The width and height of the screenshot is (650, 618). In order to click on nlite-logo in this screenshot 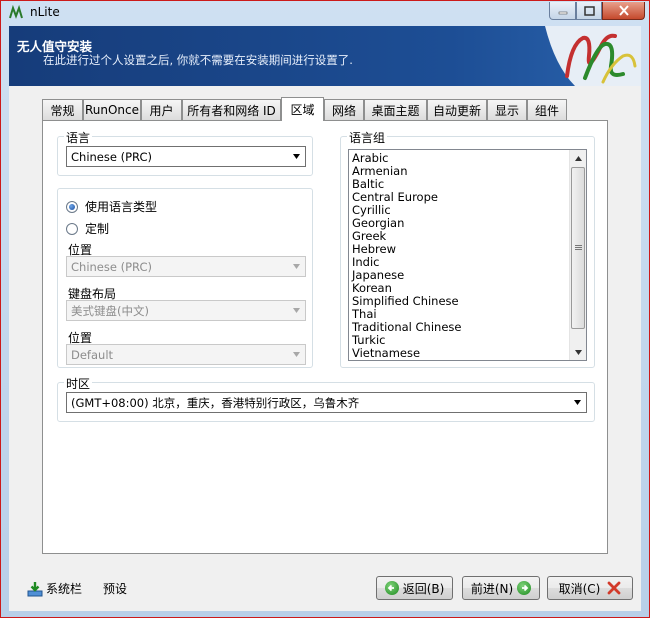, I will do `click(593, 56)`.